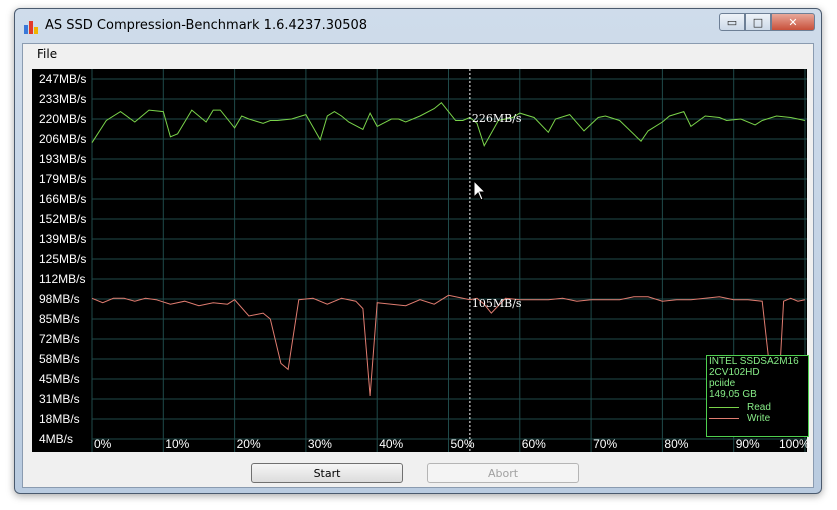 The image size is (837, 510). Describe the element at coordinates (59, 299) in the screenshot. I see `y-tick-label: 98MB/s` at that location.